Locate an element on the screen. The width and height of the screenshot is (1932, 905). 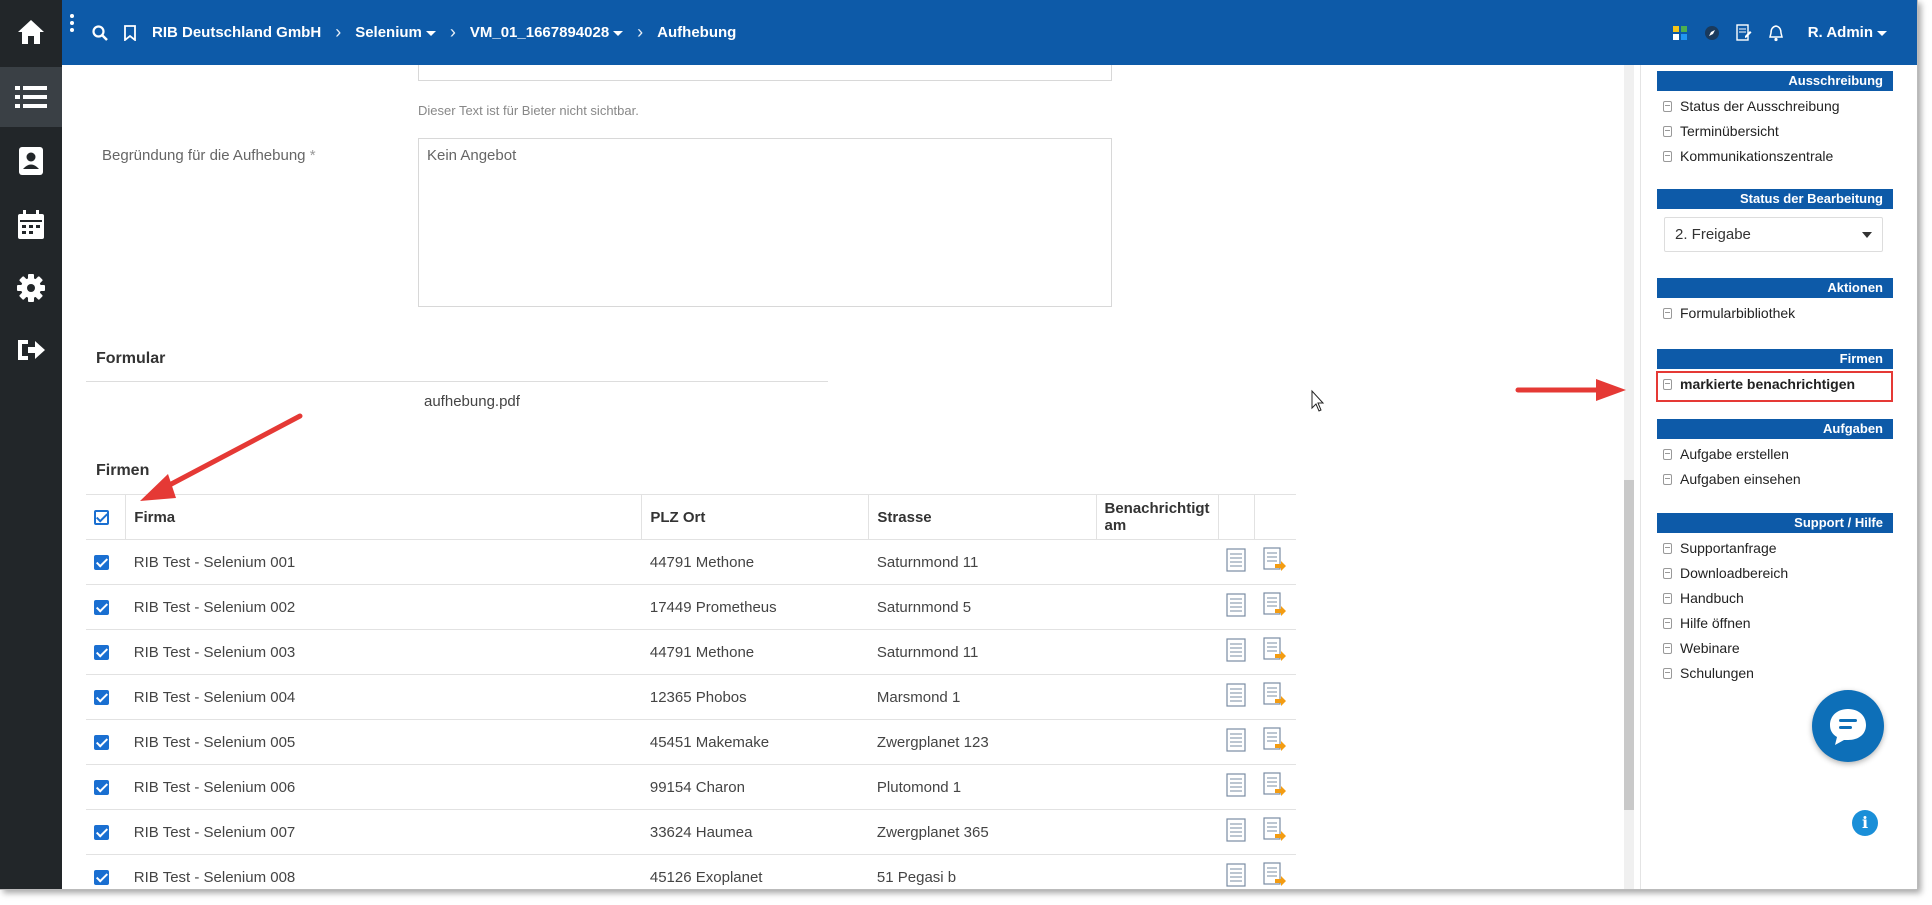
breadcrumb-item-company: RIB Deutschland GmbH is located at coordinates (236, 32).